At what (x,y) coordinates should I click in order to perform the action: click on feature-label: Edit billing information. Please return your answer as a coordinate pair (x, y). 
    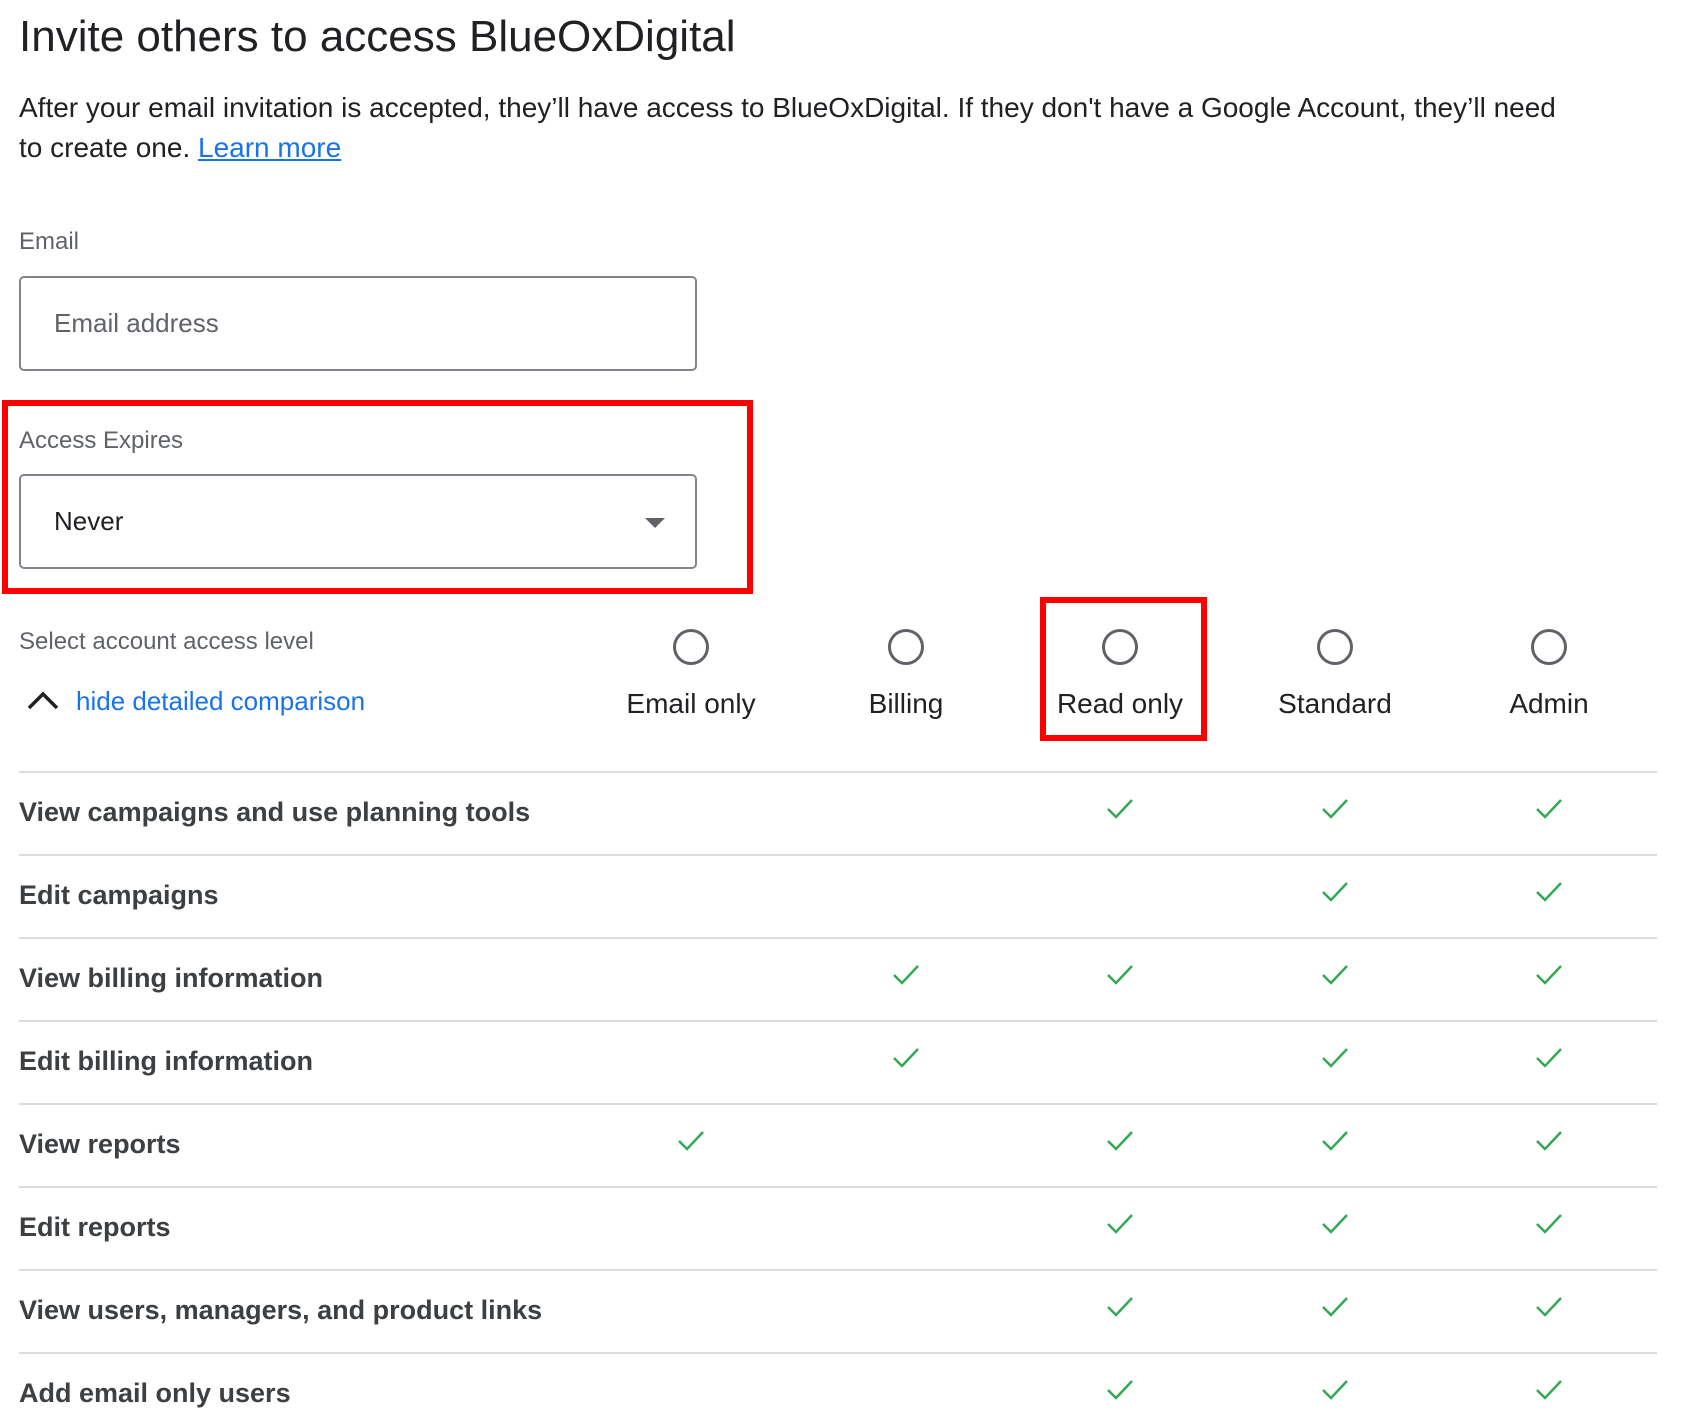
    Looking at the image, I should click on (166, 1061).